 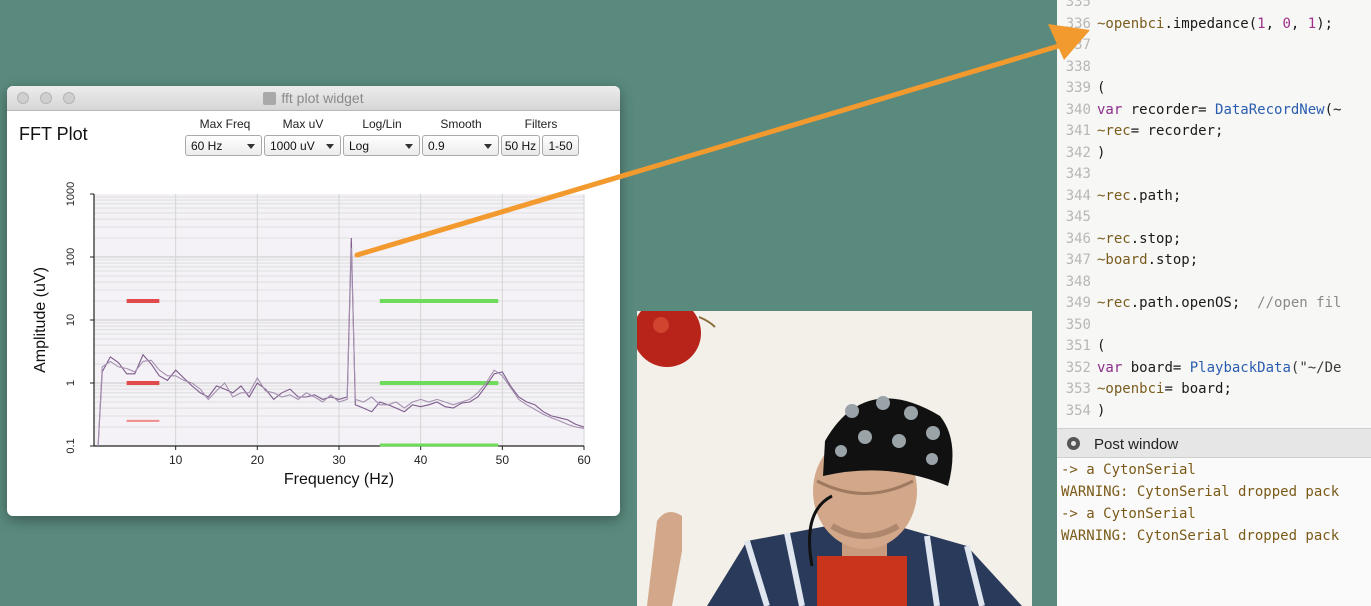 I want to click on webcam-video, so click(x=834, y=458).